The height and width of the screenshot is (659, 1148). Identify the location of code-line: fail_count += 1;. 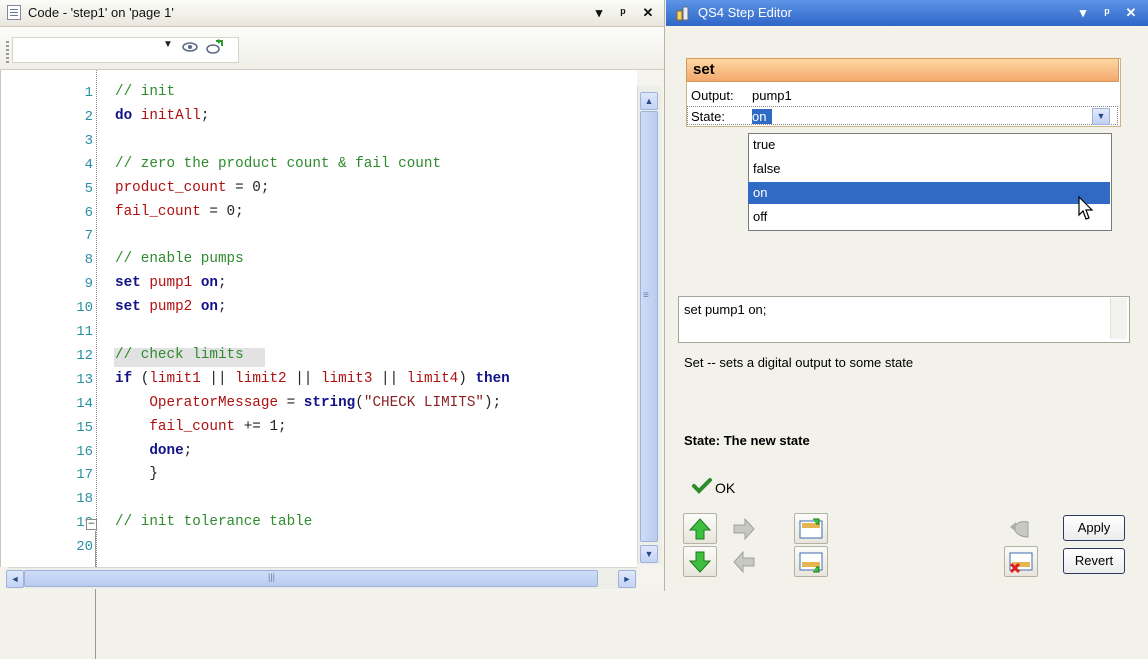
(201, 426).